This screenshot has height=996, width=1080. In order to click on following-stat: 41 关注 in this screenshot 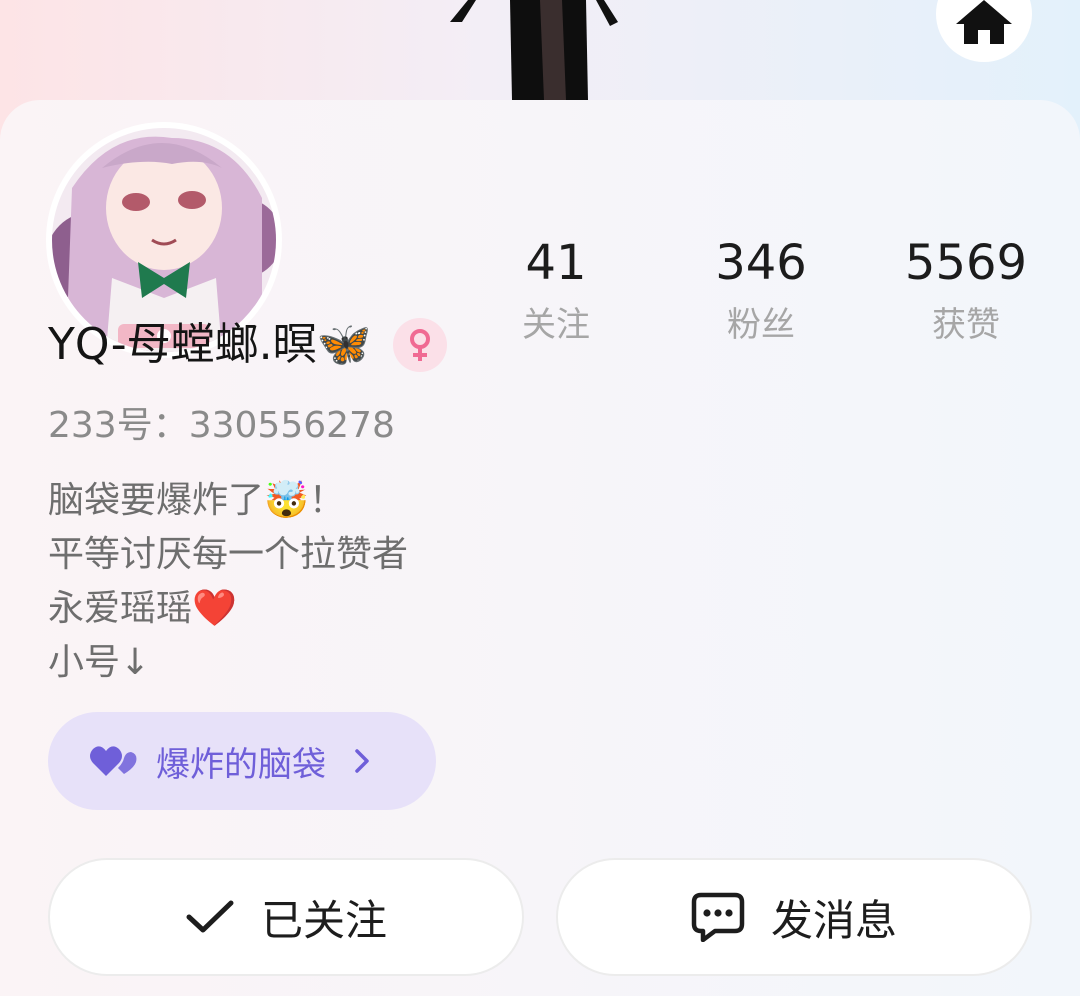, I will do `click(556, 290)`.